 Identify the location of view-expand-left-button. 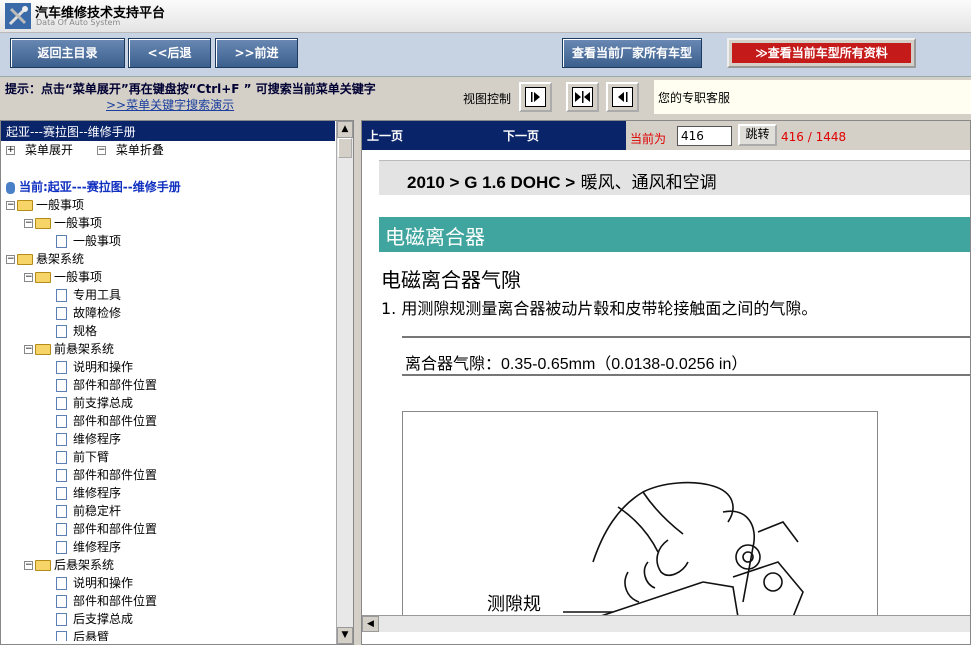
(622, 97).